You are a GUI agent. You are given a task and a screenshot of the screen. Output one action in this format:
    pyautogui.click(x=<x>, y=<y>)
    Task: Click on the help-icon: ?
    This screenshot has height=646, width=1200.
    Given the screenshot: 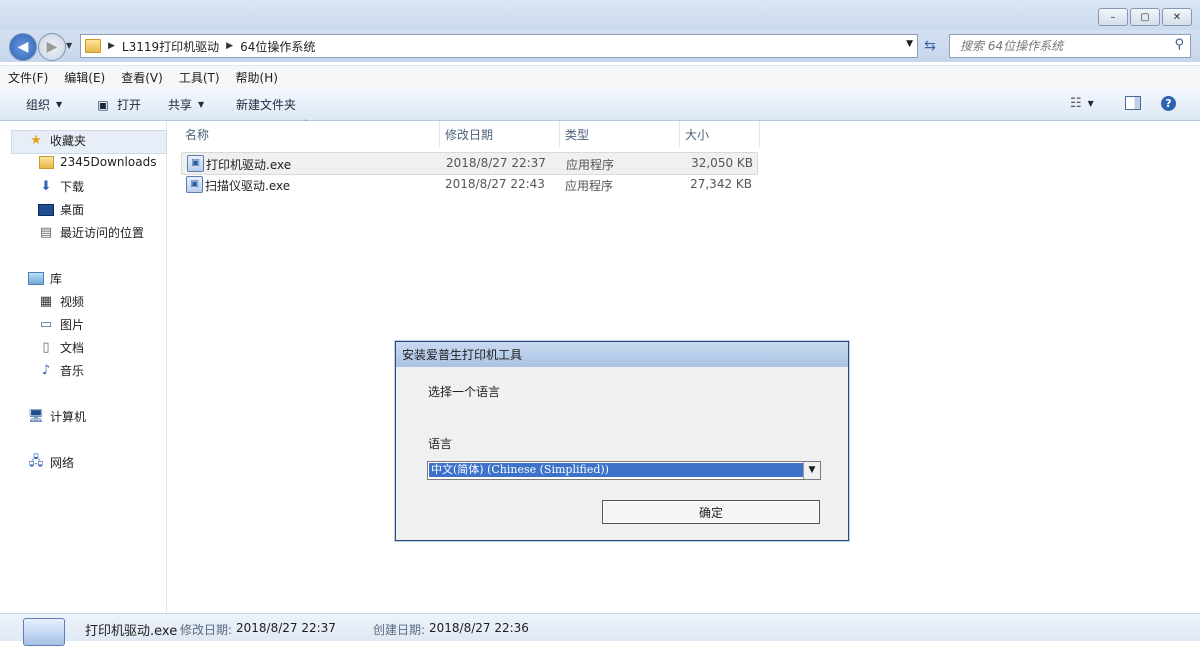 What is the action you would take?
    pyautogui.click(x=1168, y=103)
    